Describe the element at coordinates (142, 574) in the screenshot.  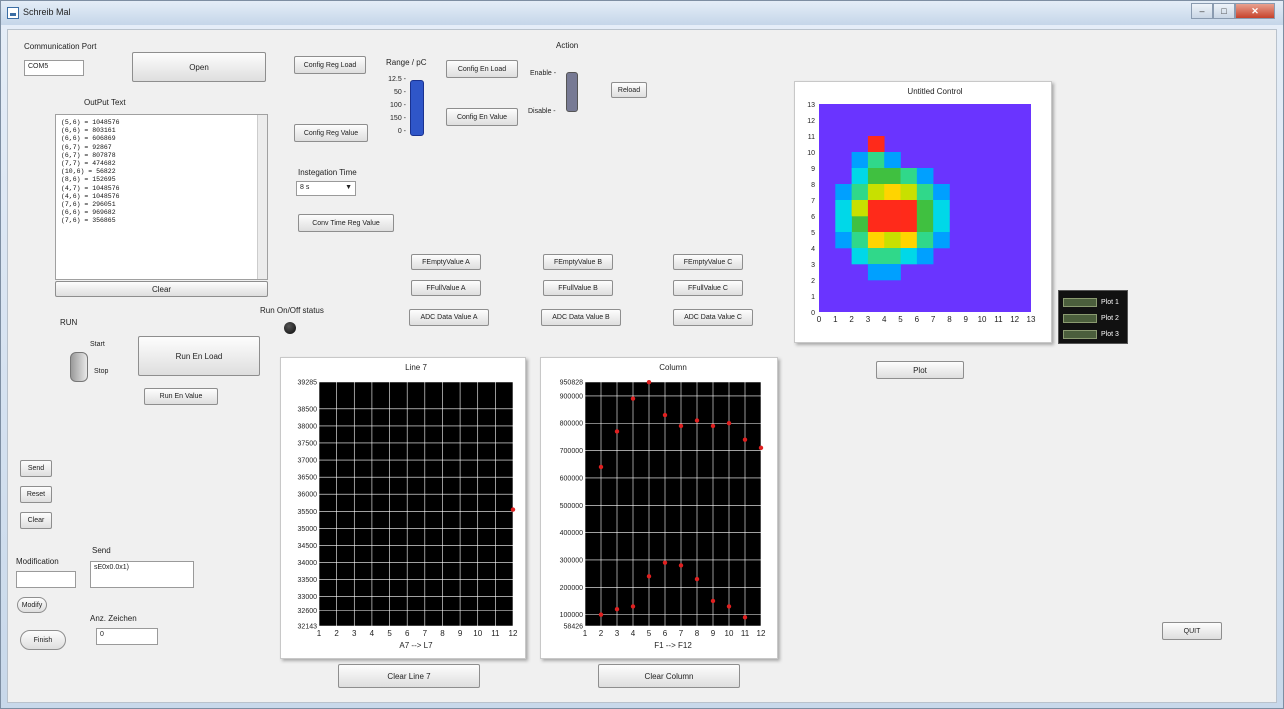
I see `send-textbox: sE0x0.0x1)` at that location.